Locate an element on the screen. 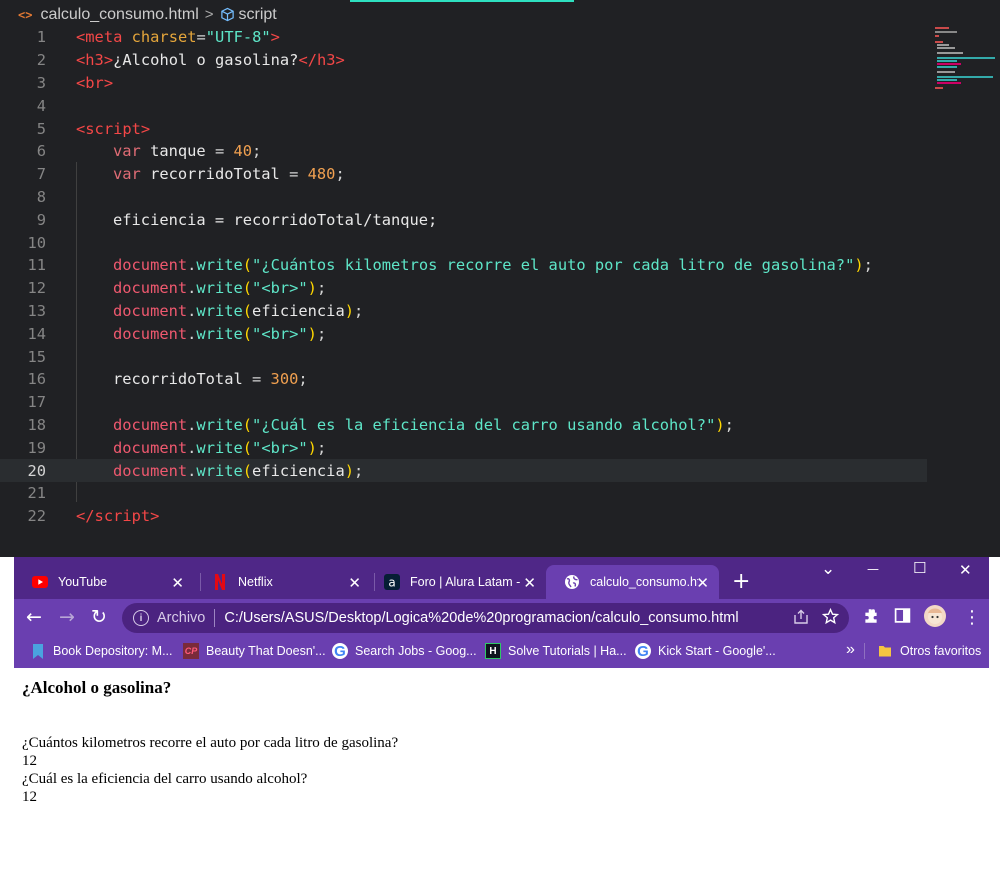 Image resolution: width=1000 pixels, height=872 pixels. code-line-14: 14 document.write("<br>"); is located at coordinates (500, 333).